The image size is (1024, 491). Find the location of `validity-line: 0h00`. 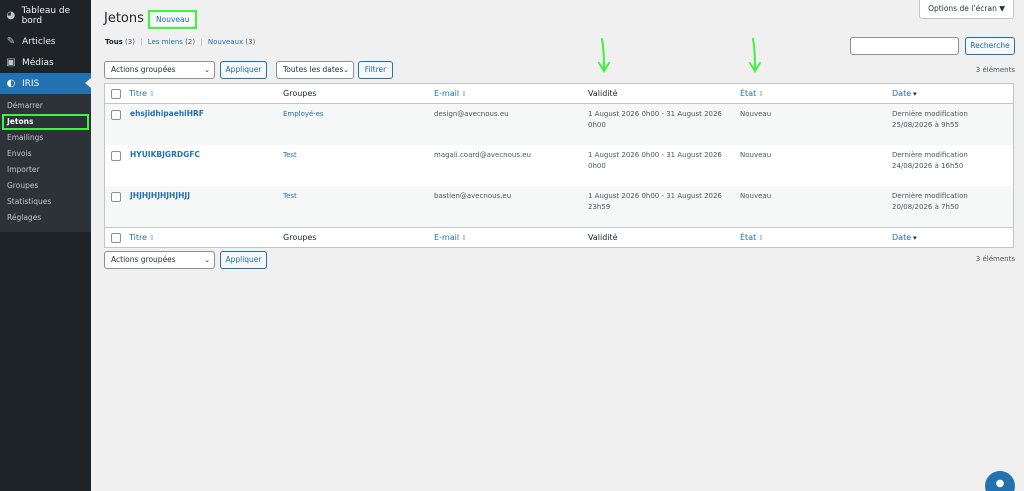

validity-line: 0h00 is located at coordinates (597, 166).